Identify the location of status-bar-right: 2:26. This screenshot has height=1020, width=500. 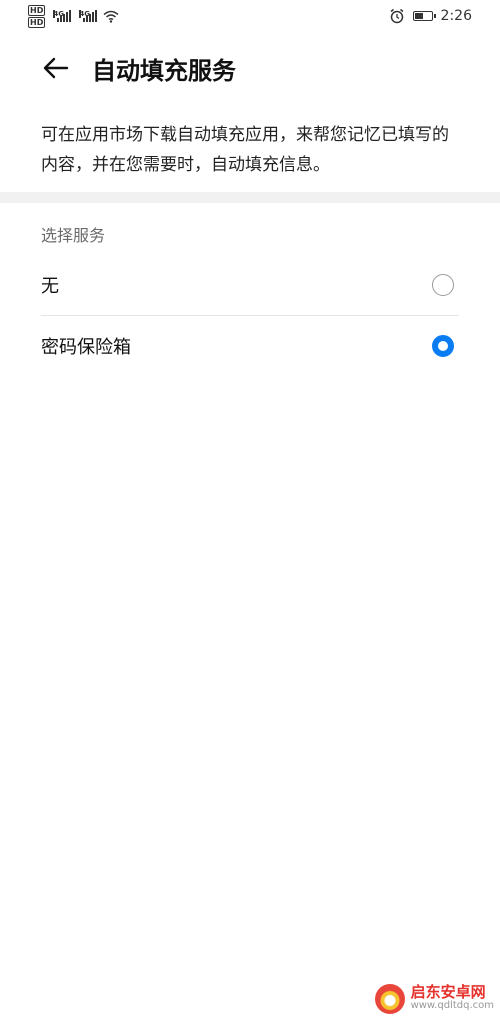
(430, 16).